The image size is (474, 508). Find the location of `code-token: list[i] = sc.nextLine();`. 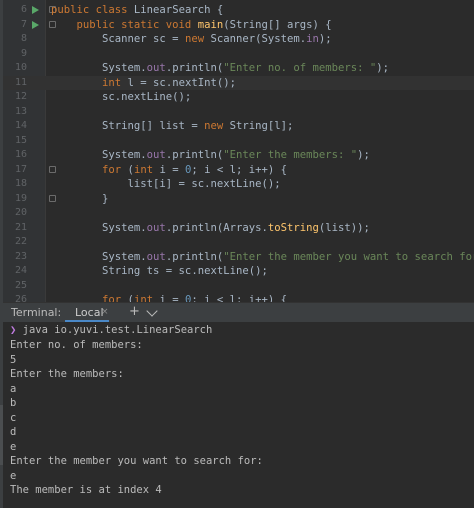

code-token: list[i] = sc.nextLine(); is located at coordinates (166, 184).